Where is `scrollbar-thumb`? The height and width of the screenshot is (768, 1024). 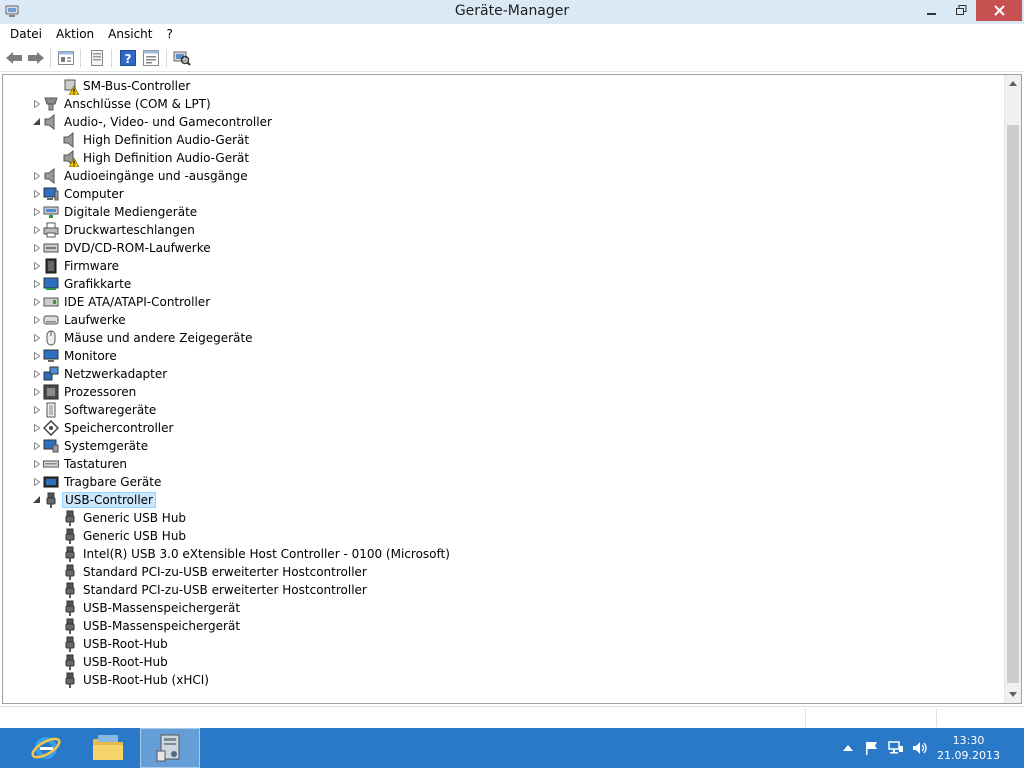
scrollbar-thumb is located at coordinates (1013, 404).